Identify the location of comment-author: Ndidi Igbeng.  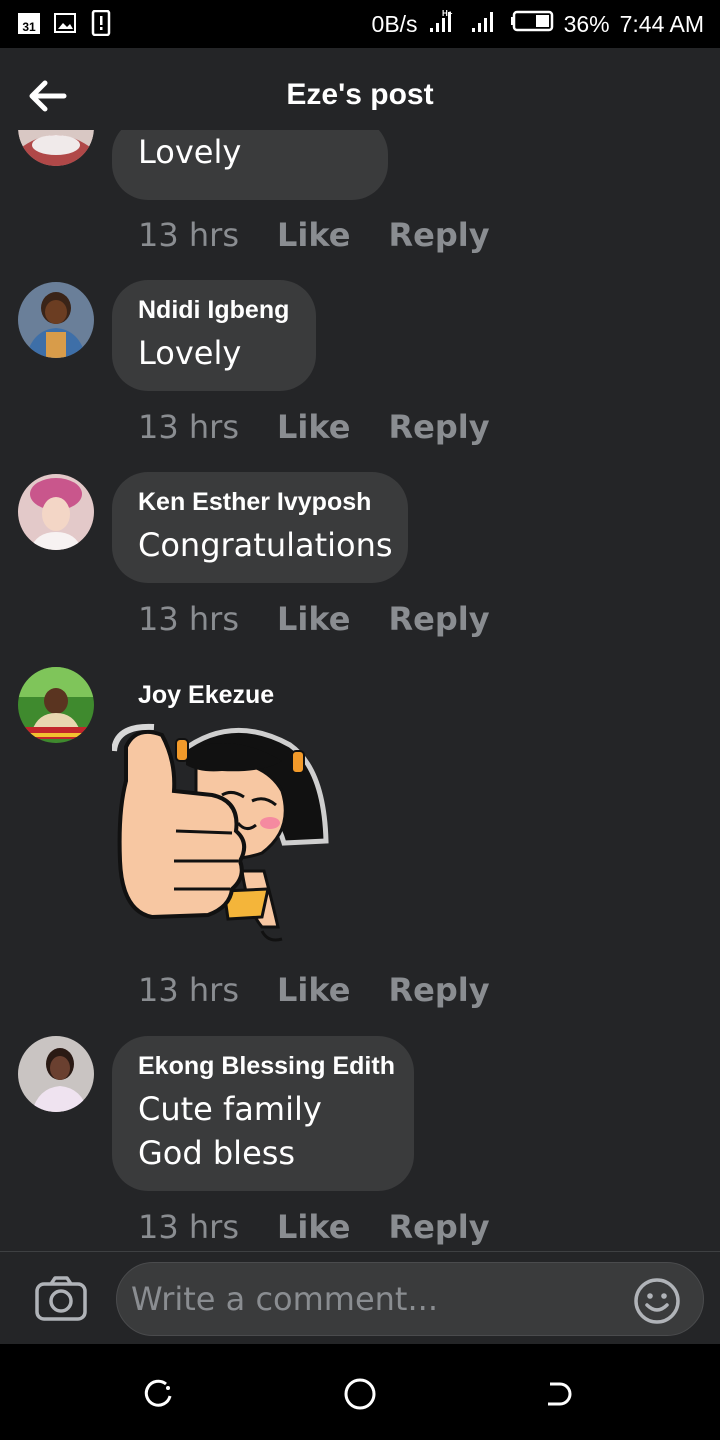
(214, 310).